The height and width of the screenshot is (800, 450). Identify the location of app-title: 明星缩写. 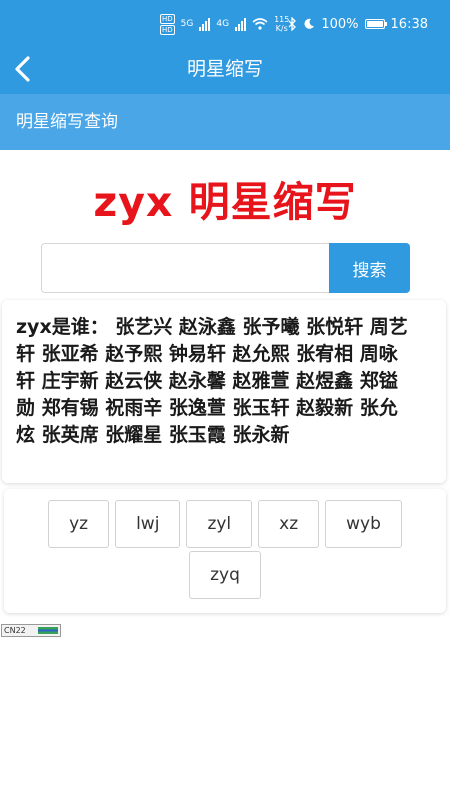
(224, 69).